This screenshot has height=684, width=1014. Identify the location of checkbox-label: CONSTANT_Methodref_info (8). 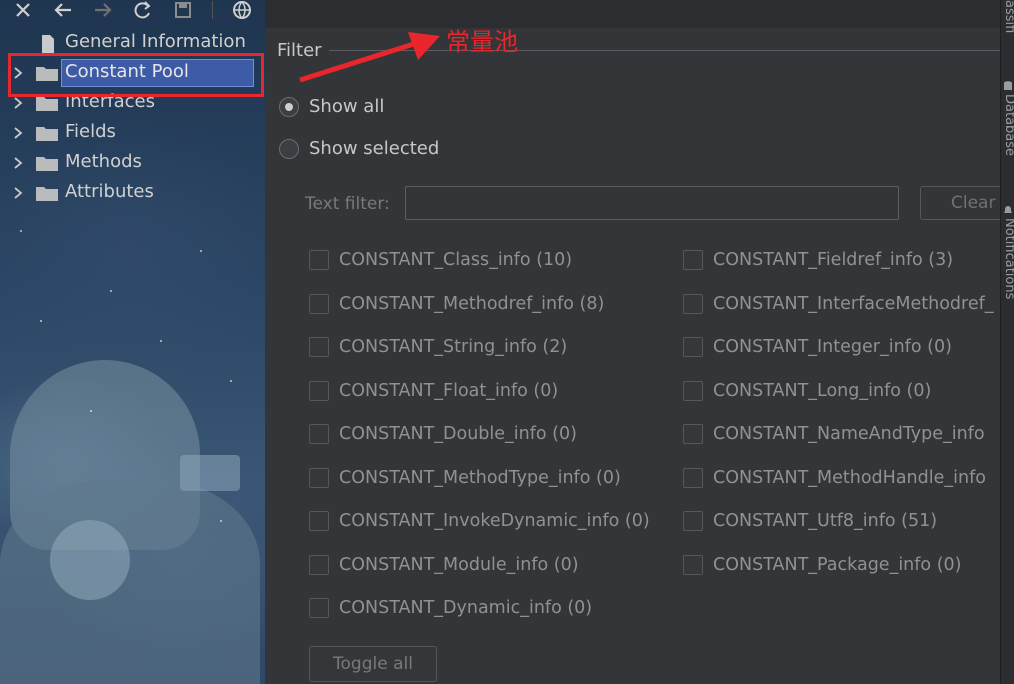
(472, 304).